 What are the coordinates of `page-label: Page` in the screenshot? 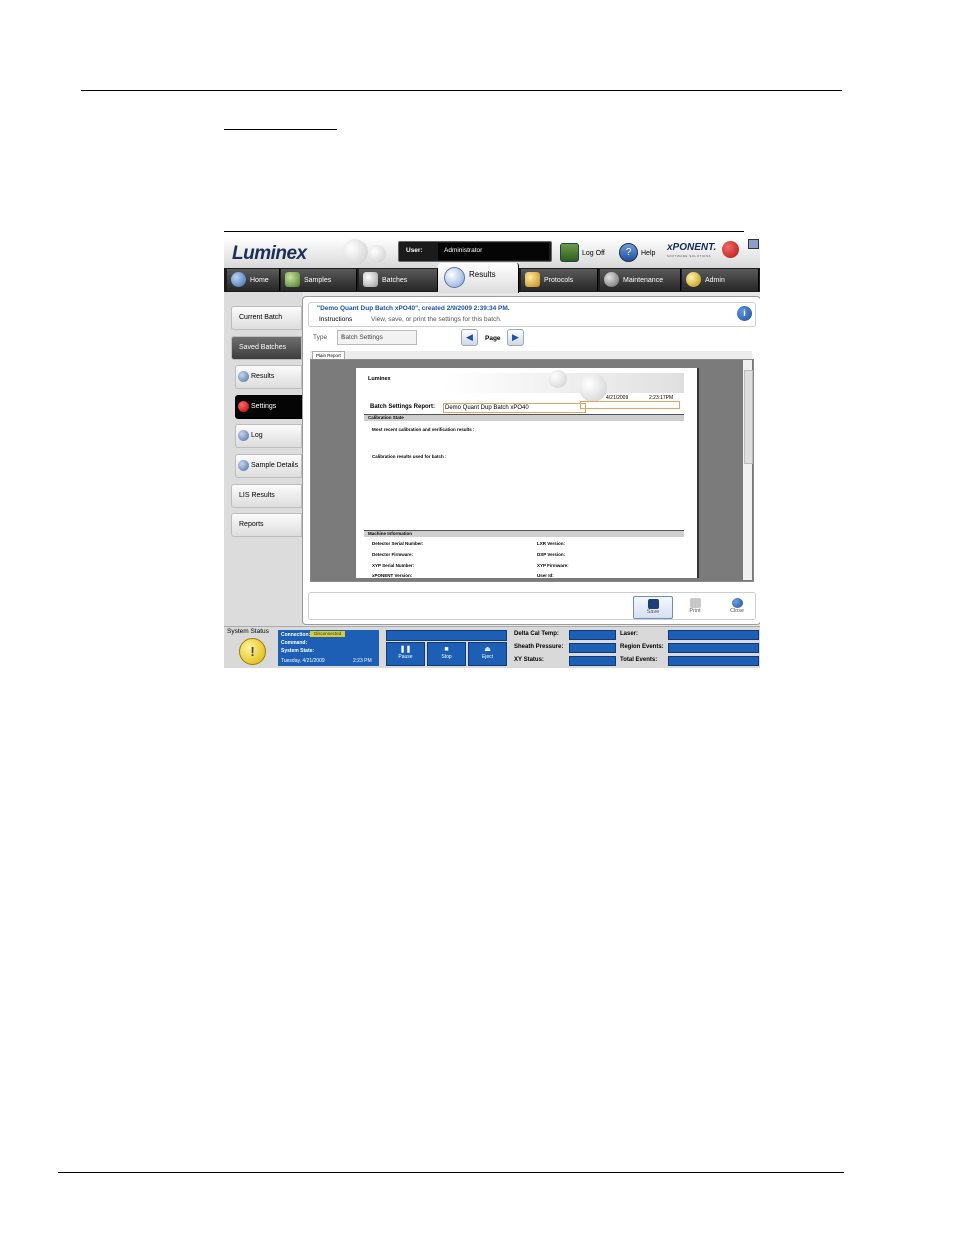 It's located at (493, 338).